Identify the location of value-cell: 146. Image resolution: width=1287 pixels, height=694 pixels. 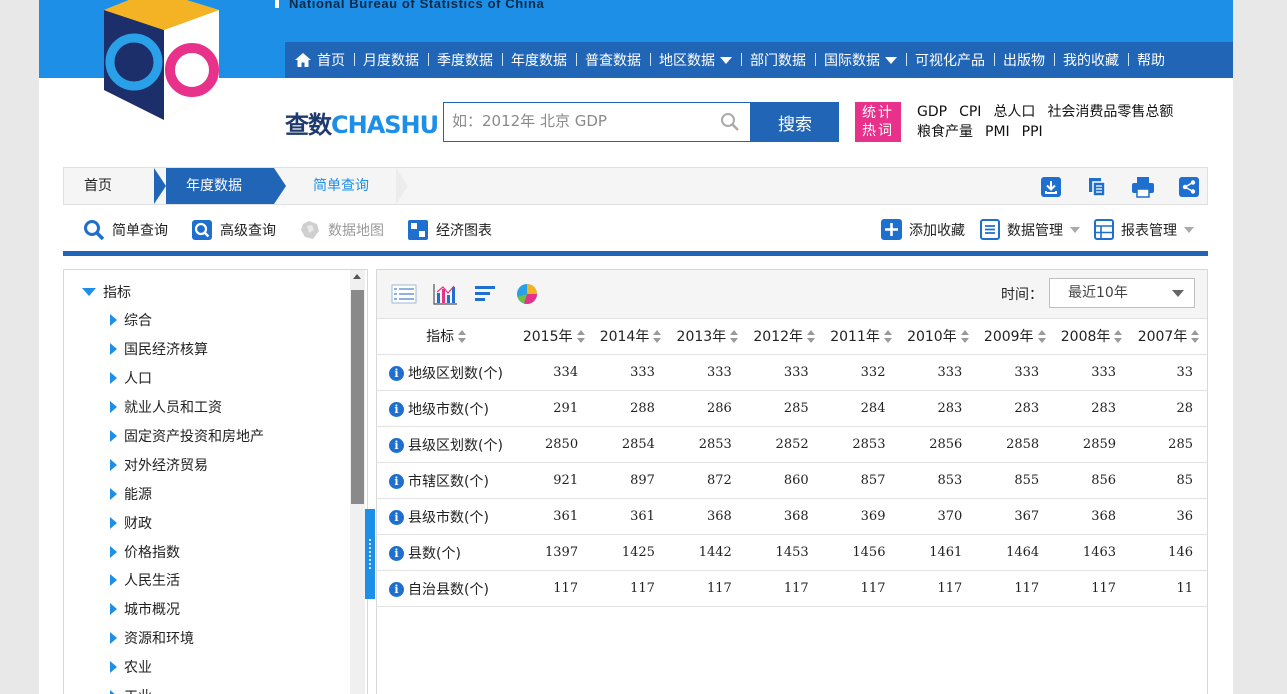
(1168, 552).